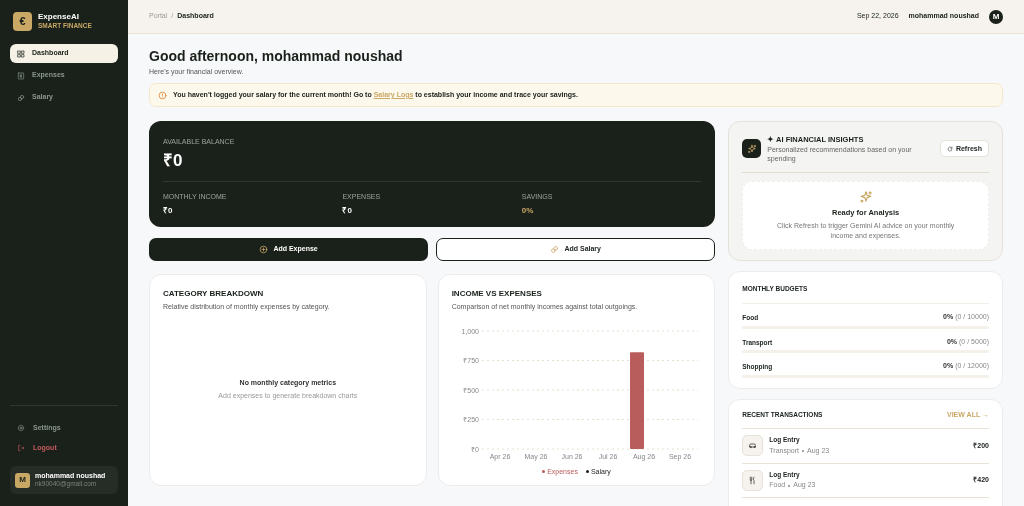  I want to click on logo-icon: €, so click(22, 21).